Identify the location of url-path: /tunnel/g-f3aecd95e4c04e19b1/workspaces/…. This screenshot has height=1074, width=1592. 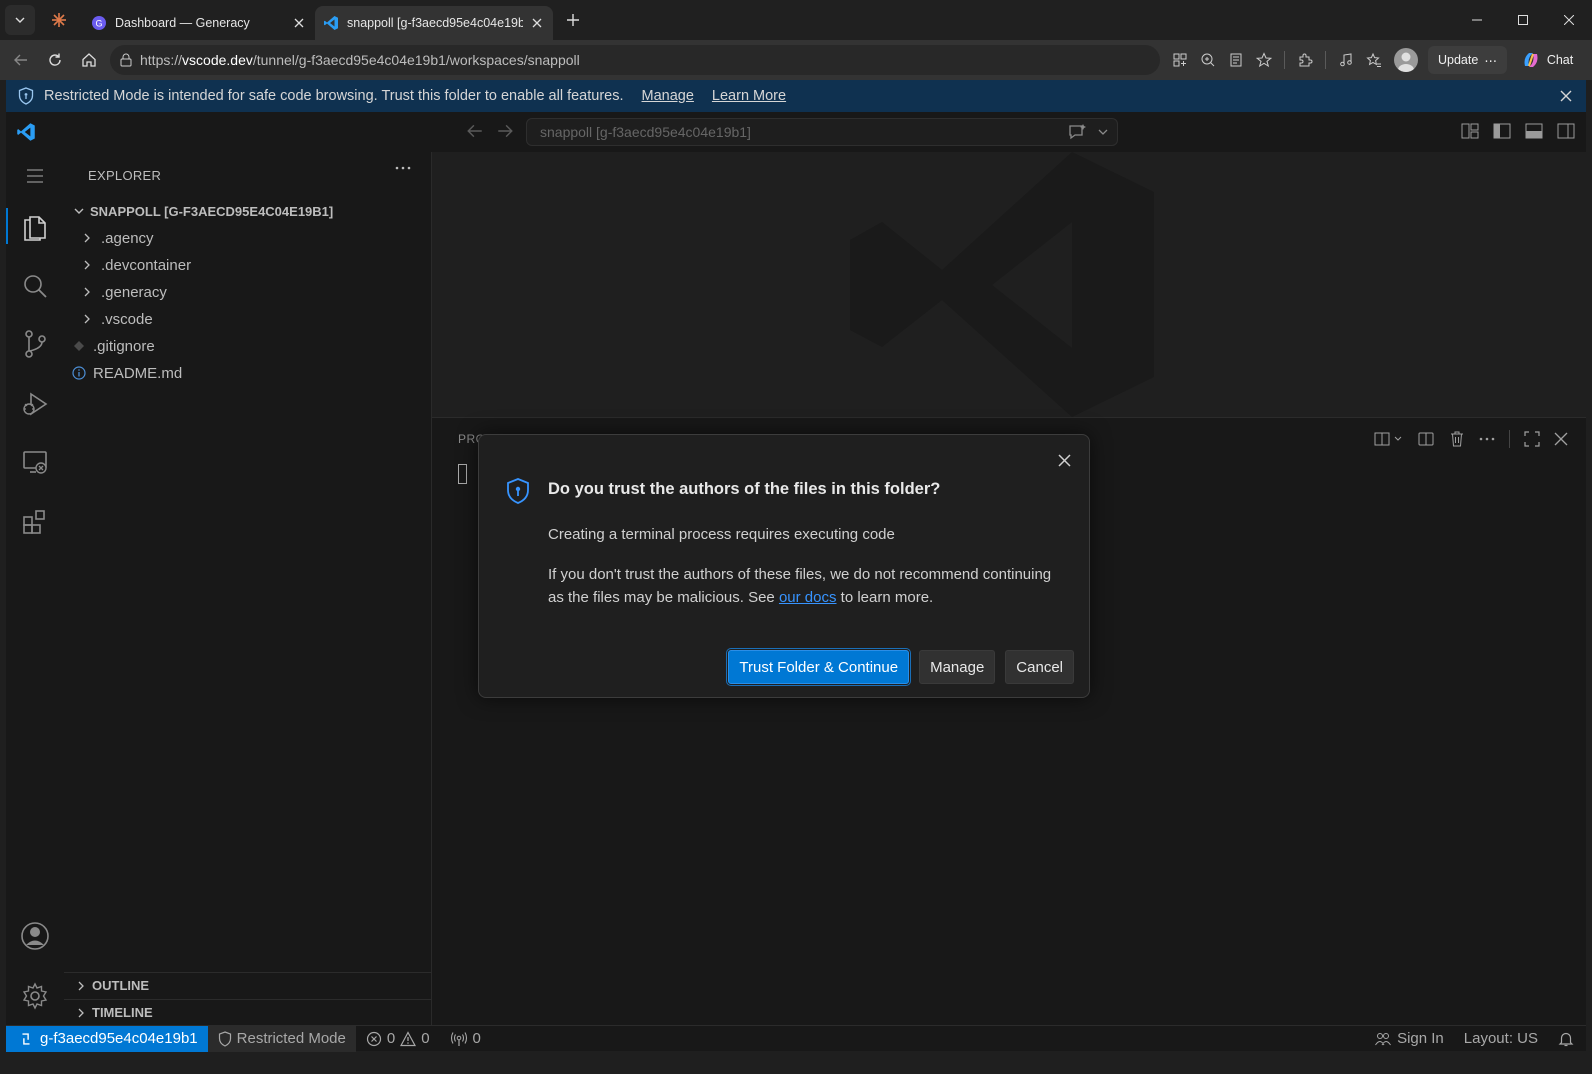
(416, 60).